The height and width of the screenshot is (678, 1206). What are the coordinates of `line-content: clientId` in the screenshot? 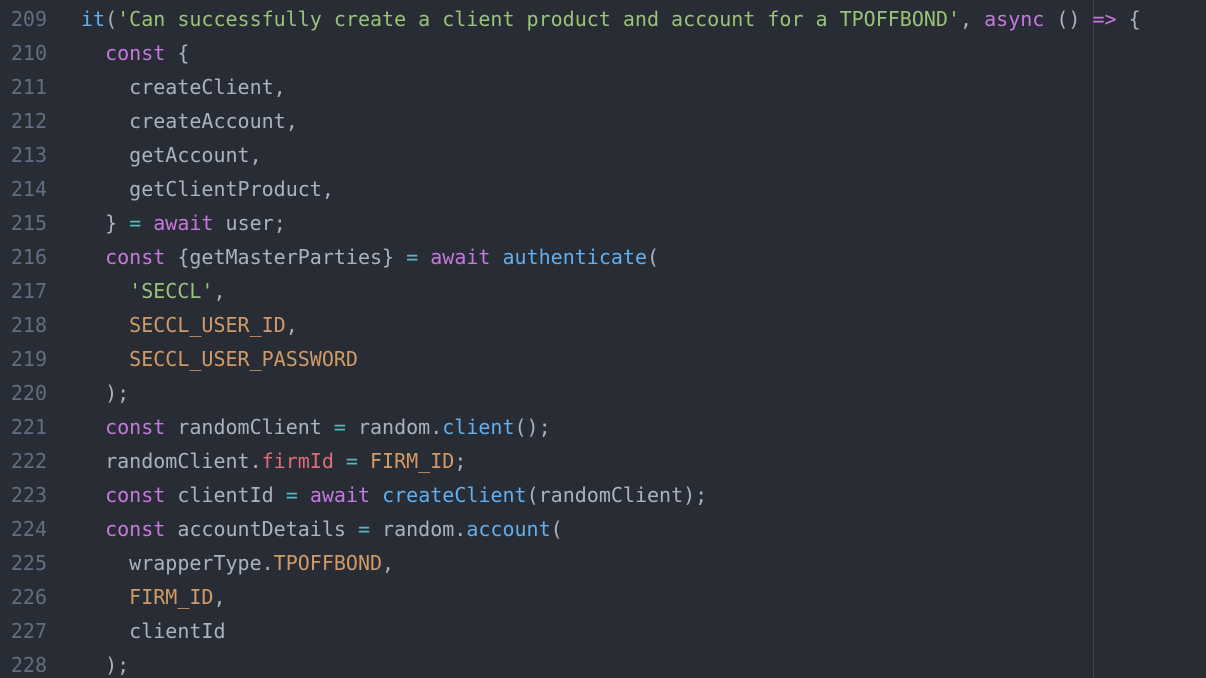 It's located at (136, 631).